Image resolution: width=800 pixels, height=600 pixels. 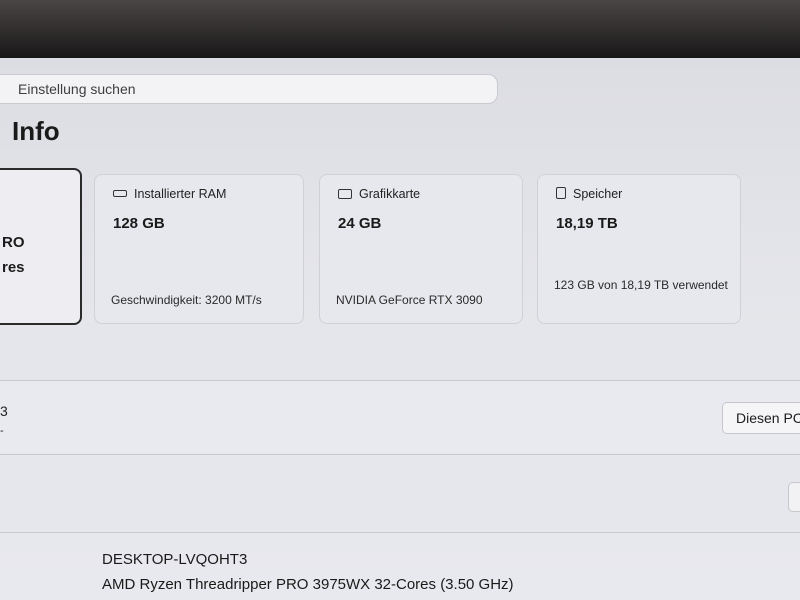 What do you see at coordinates (180, 194) in the screenshot?
I see `ram-card-label: Installierter RAM` at bounding box center [180, 194].